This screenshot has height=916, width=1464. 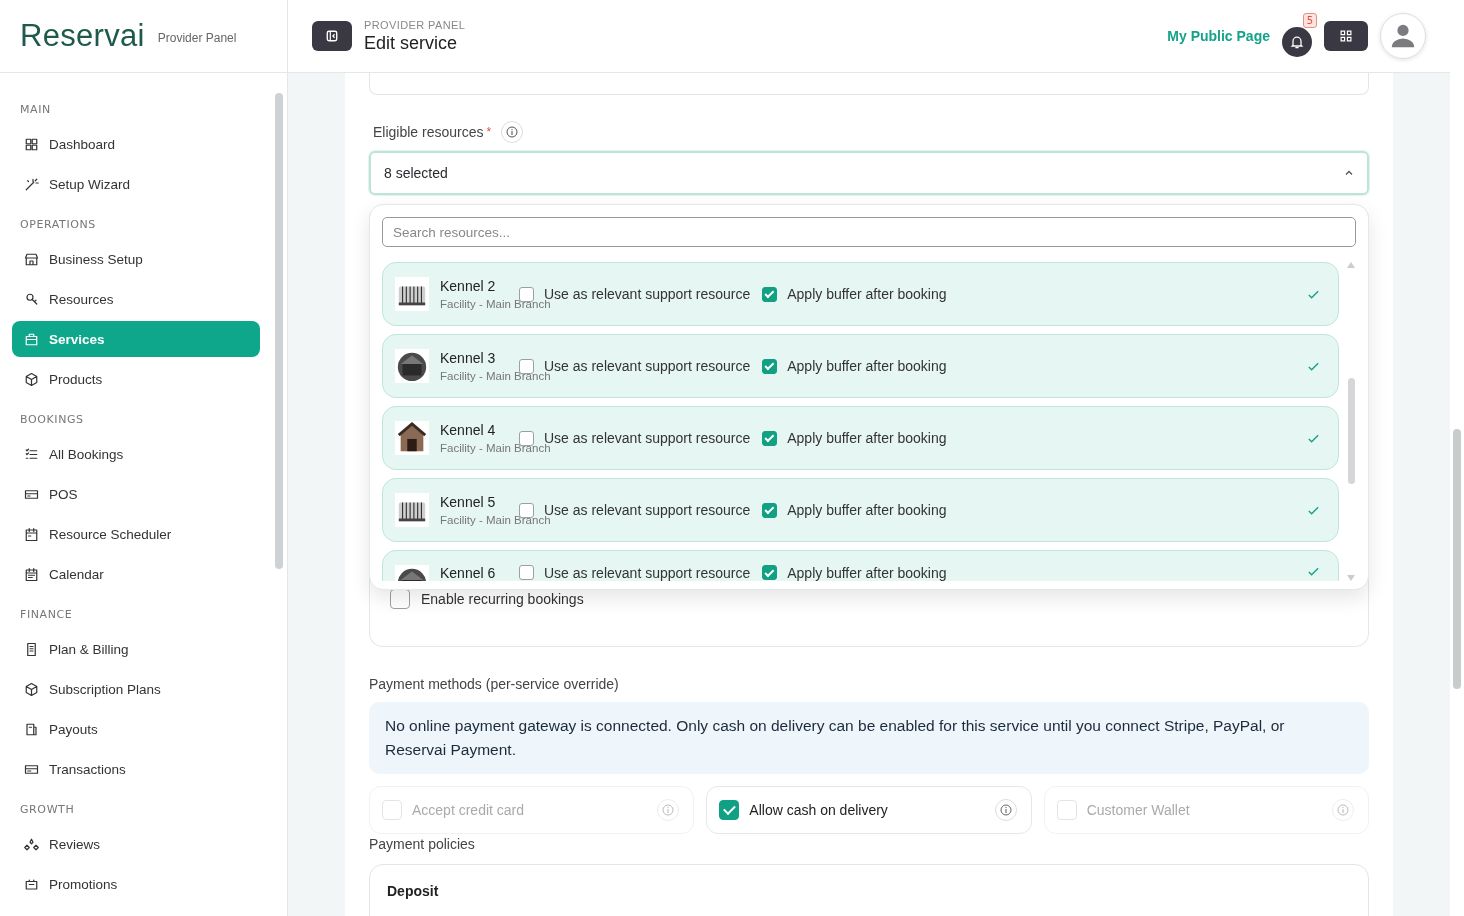 I want to click on sidebar-item: Resource Scheduler, so click(x=136, y=534).